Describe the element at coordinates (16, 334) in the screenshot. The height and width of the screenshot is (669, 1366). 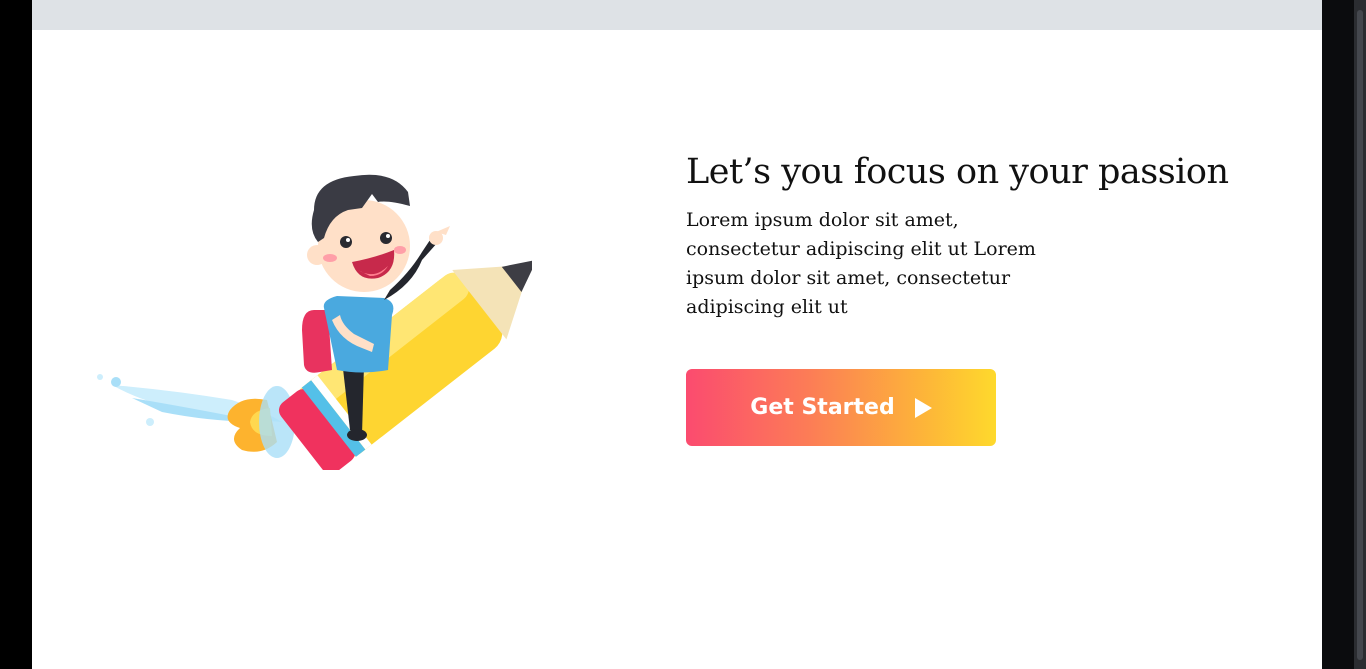
I see `window-frame-left` at that location.